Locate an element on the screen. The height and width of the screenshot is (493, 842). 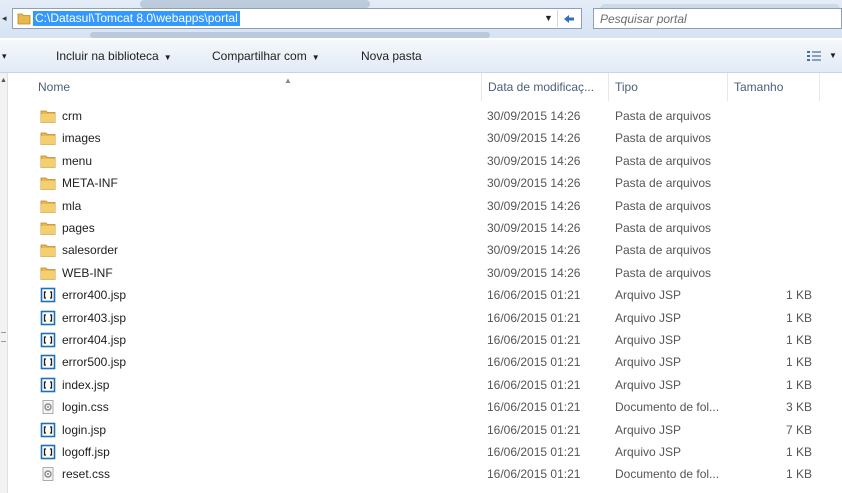
file-row: login.jsp 16/06/2015 01:21 Arquivo JSP 7 KB is located at coordinates (421, 430).